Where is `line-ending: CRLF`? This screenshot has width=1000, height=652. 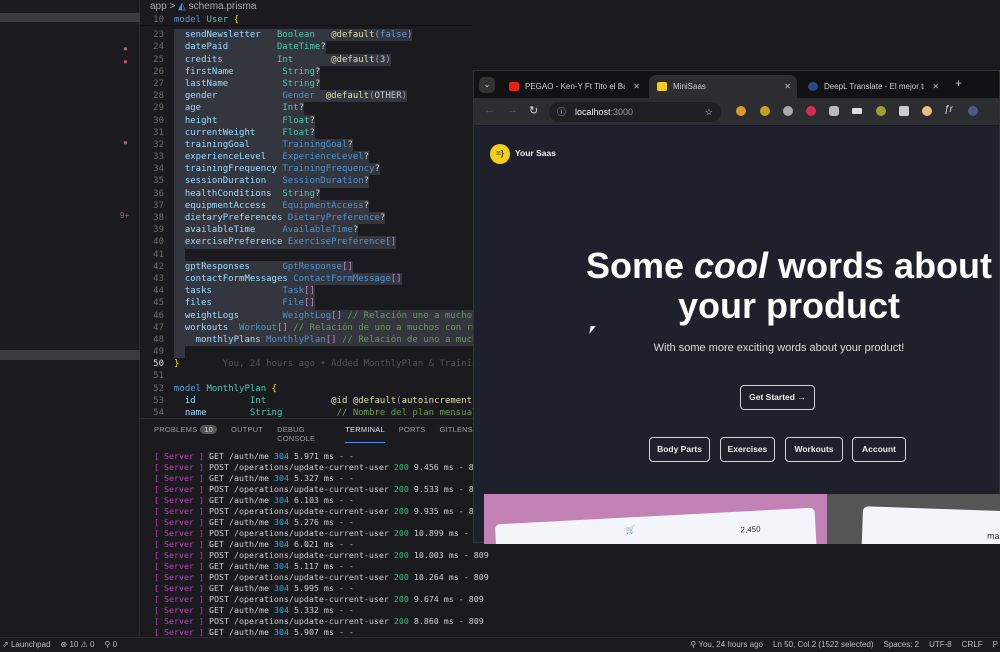 line-ending: CRLF is located at coordinates (972, 645).